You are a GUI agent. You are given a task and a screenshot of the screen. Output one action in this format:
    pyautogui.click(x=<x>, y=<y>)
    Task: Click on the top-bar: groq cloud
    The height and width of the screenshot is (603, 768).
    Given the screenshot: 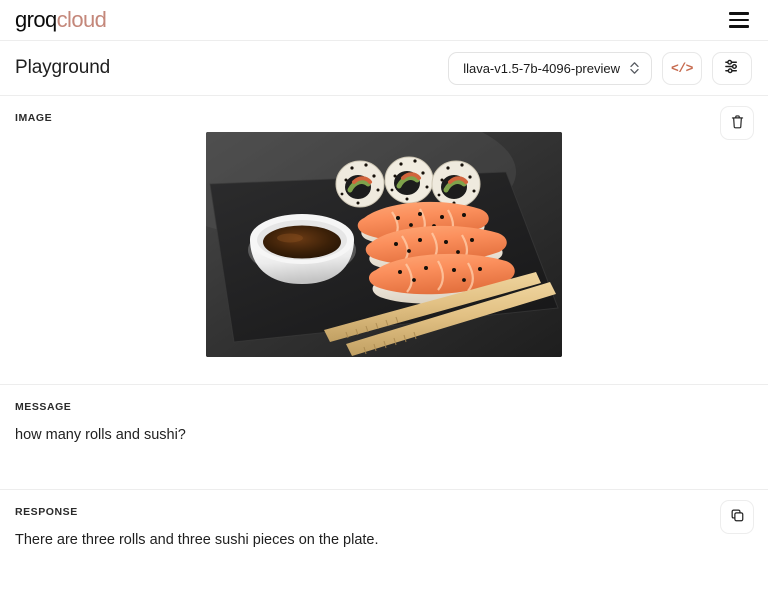 What is the action you would take?
    pyautogui.click(x=384, y=20)
    